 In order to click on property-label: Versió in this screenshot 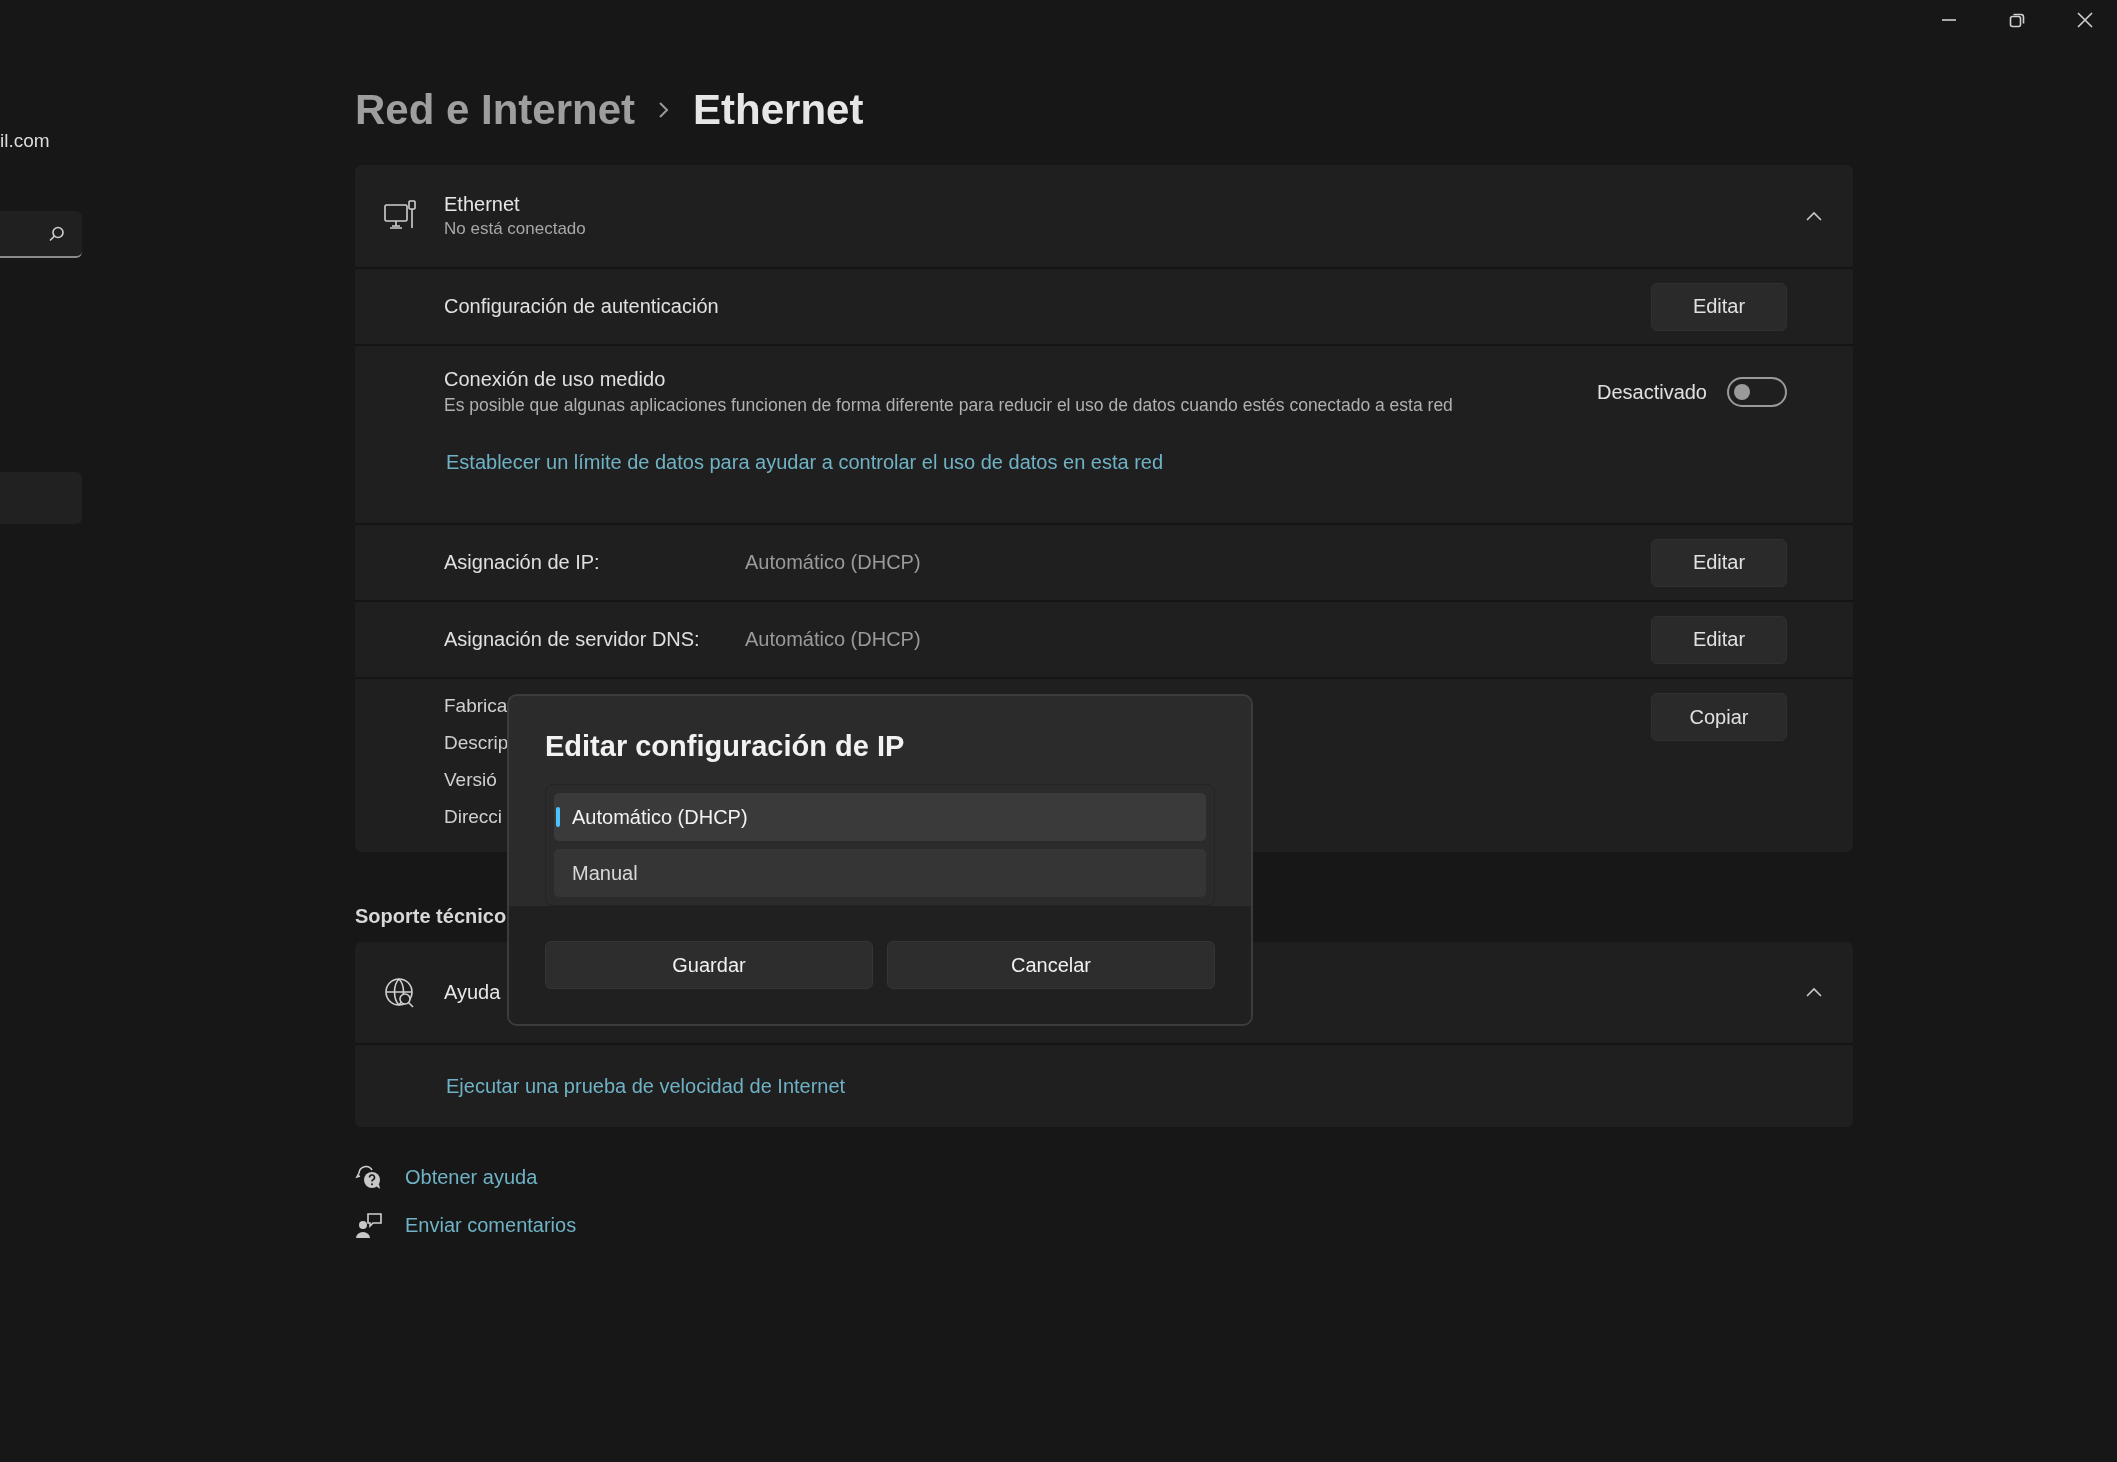, I will do `click(470, 780)`.